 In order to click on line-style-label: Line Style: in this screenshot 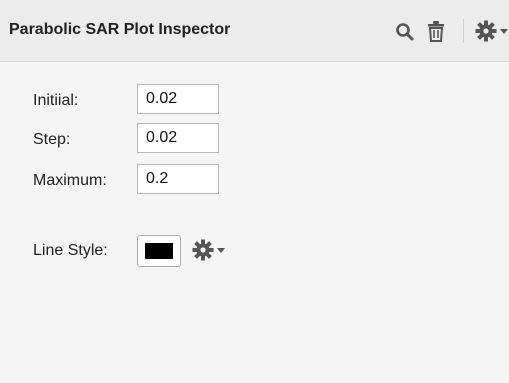, I will do `click(70, 250)`.